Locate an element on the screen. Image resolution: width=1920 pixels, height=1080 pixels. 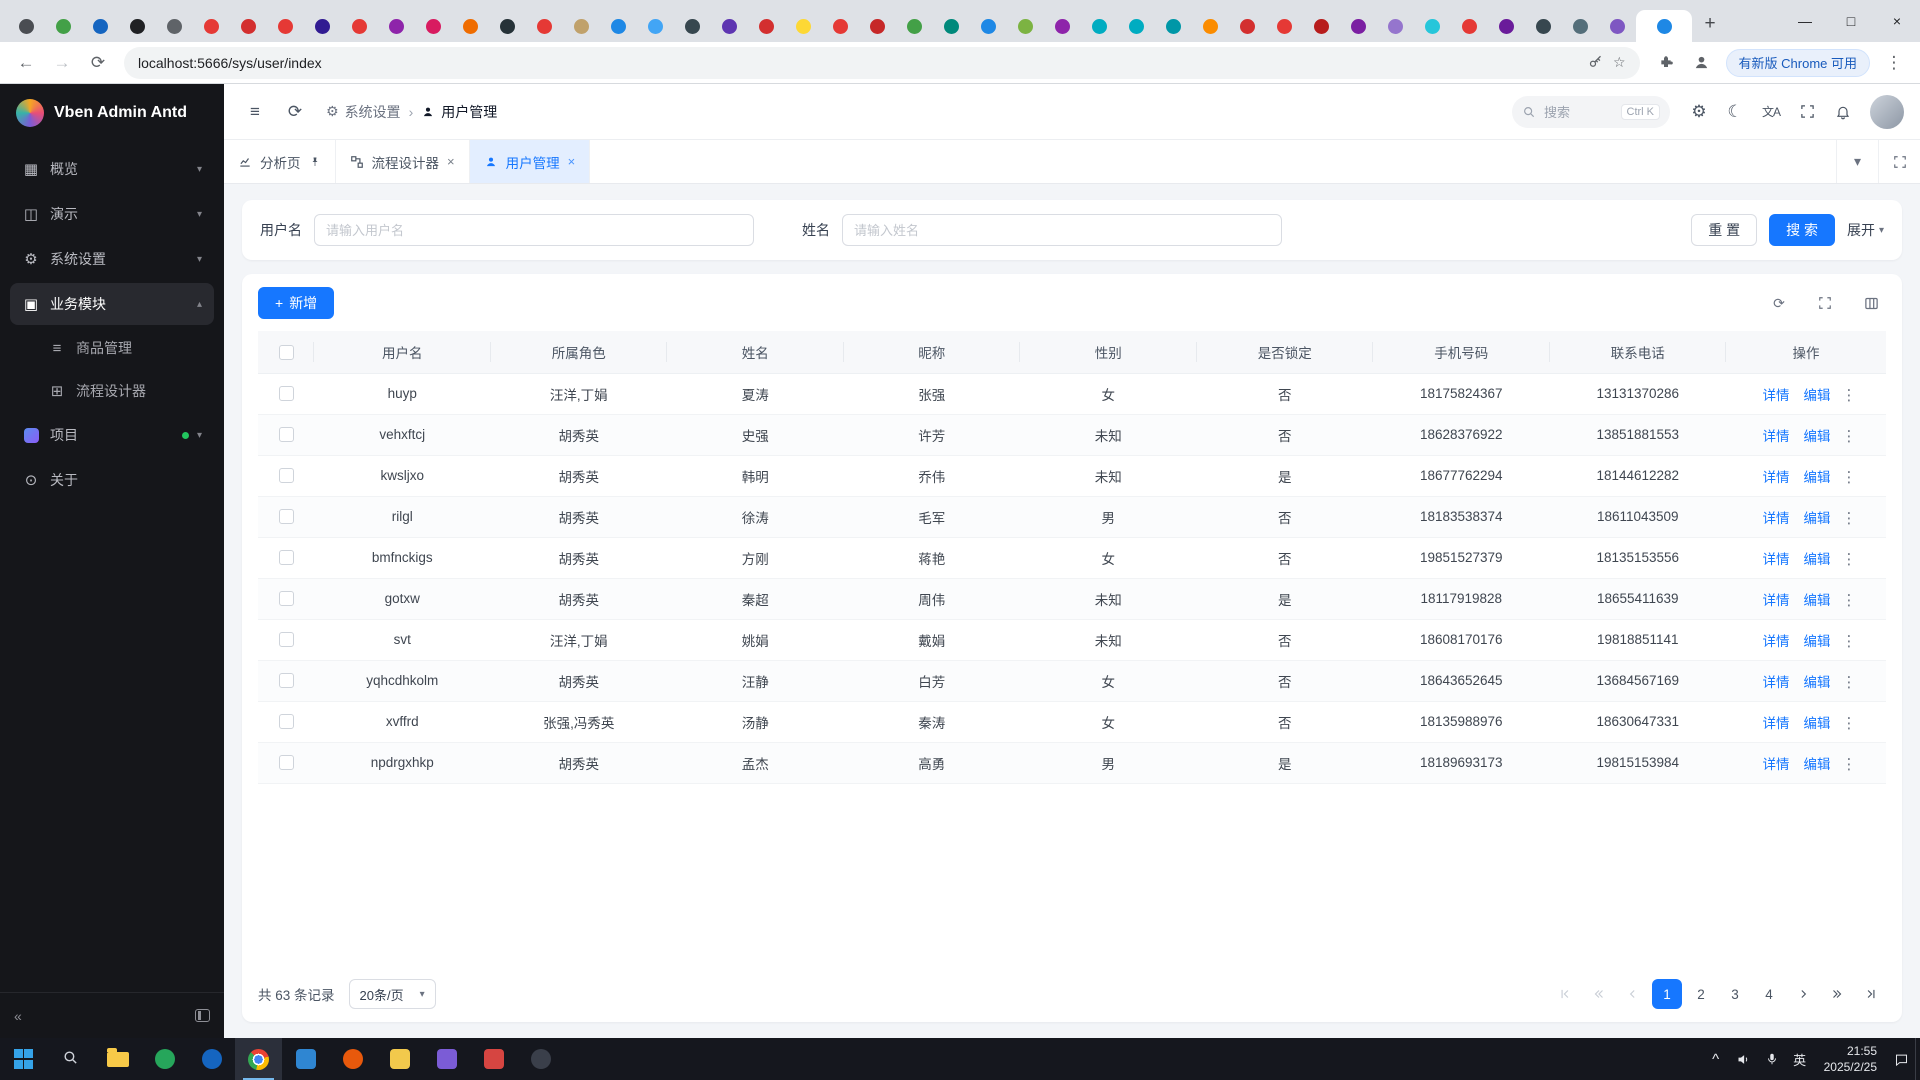
minimize-button: — is located at coordinates (1805, 21).